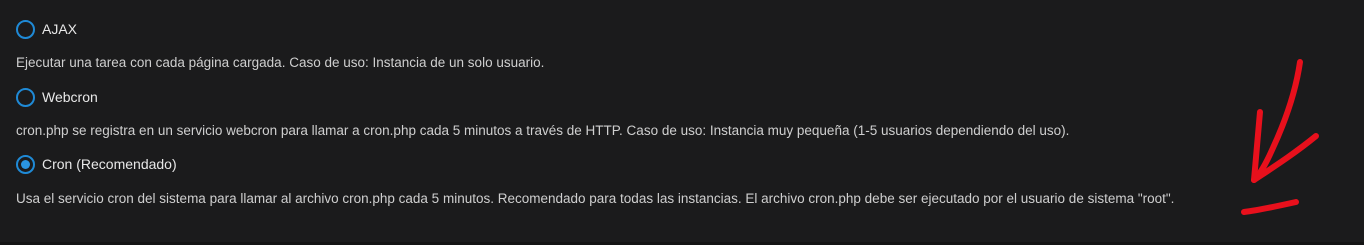 The height and width of the screenshot is (245, 1364). I want to click on option-webcron-label: Webcron, so click(70, 97).